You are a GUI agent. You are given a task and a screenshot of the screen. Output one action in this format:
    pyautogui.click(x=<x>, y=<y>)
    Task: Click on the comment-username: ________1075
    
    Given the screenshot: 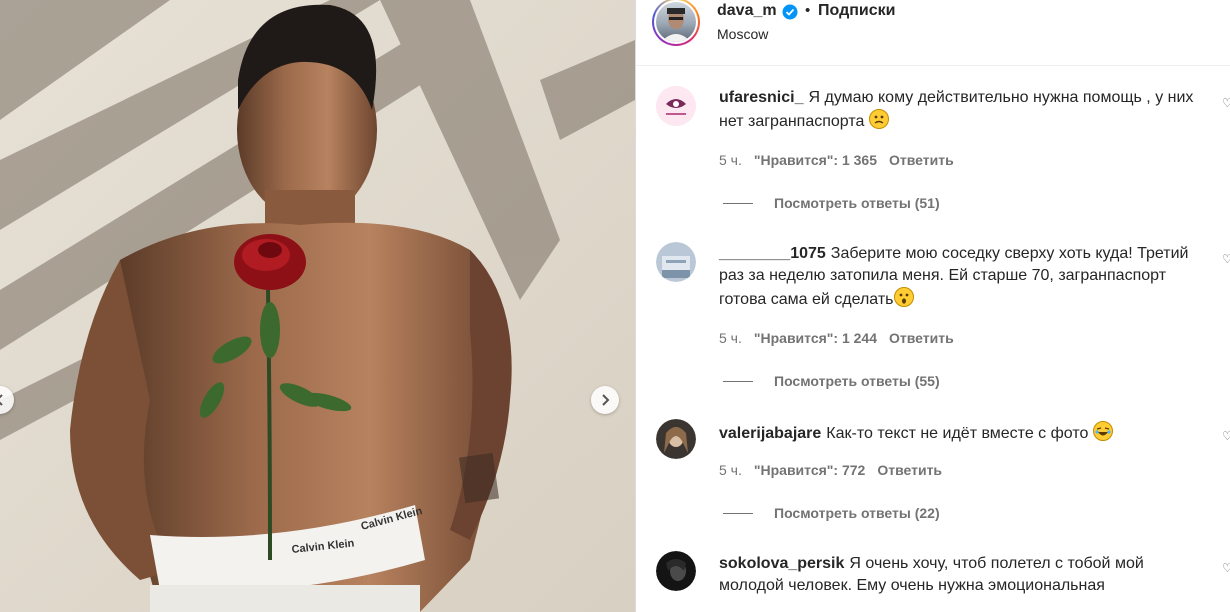 What is the action you would take?
    pyautogui.click(x=772, y=253)
    